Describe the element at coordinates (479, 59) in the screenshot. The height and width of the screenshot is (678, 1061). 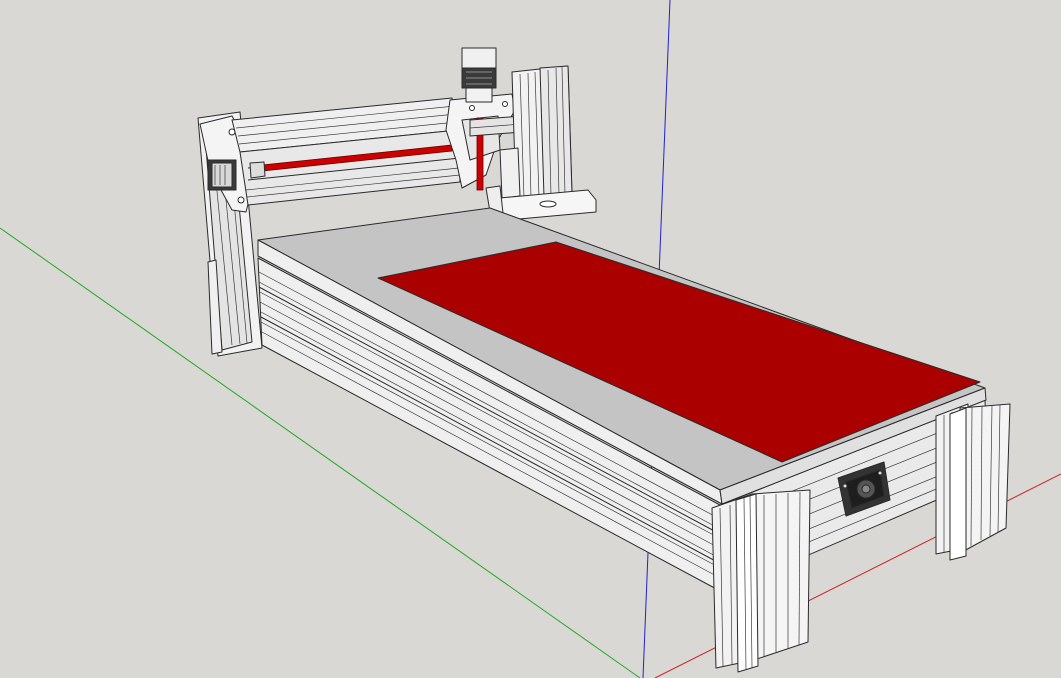
I see `z-stepper-motor` at that location.